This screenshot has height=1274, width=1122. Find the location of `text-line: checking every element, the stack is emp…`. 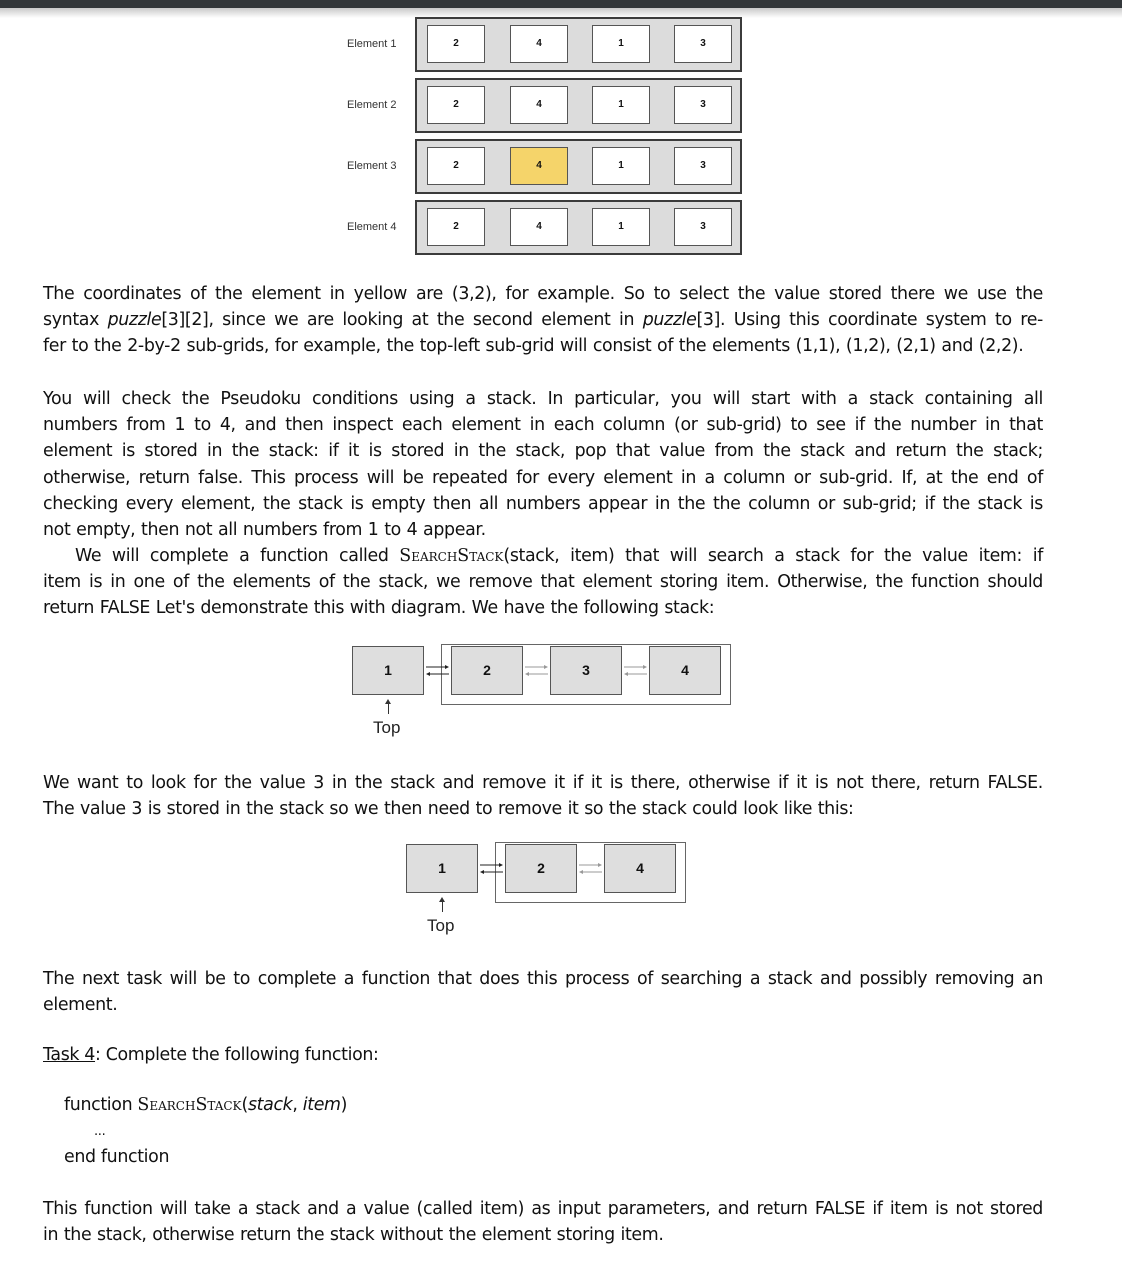

text-line: checking every element, the stack is emp… is located at coordinates (543, 503).